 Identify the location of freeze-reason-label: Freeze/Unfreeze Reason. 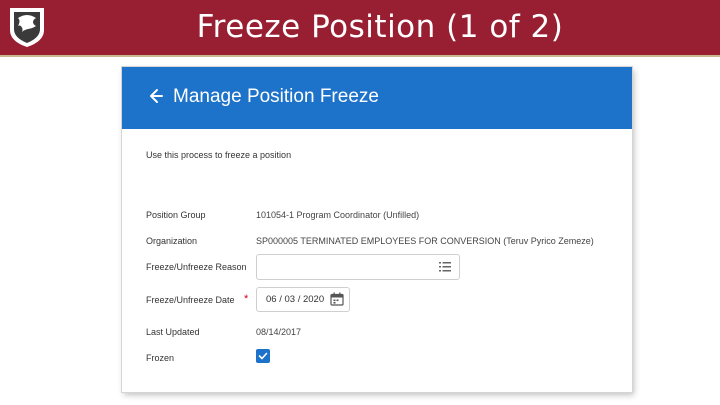
(196, 267).